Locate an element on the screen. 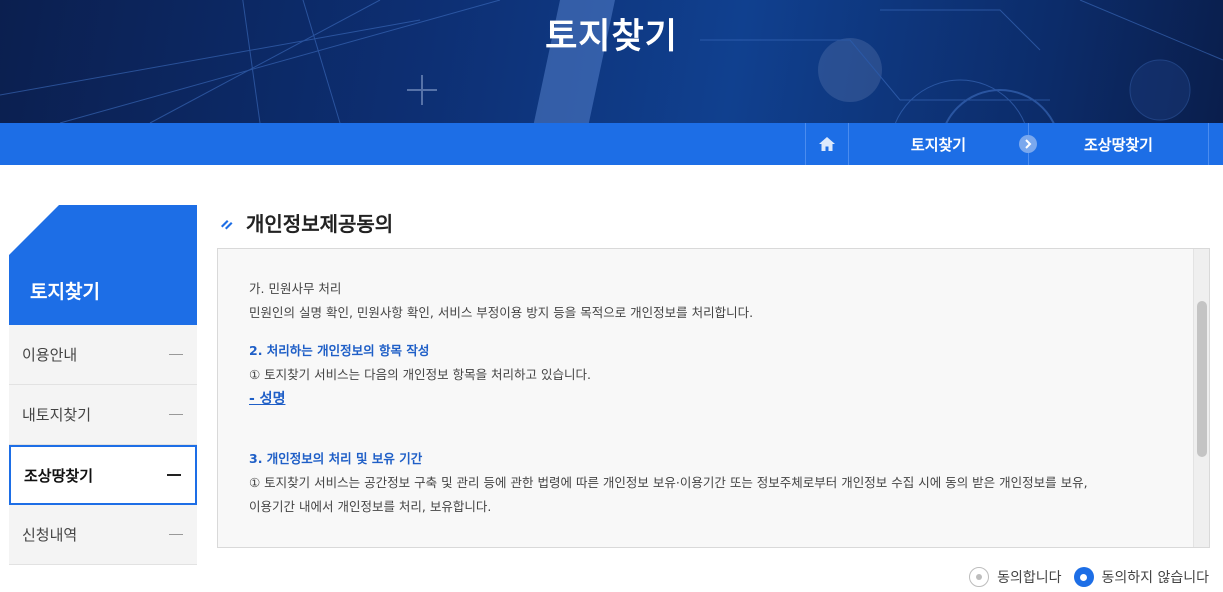 The image size is (1223, 592). breadcrumb: 토지찾기 조상땅찾기 is located at coordinates (611, 144).